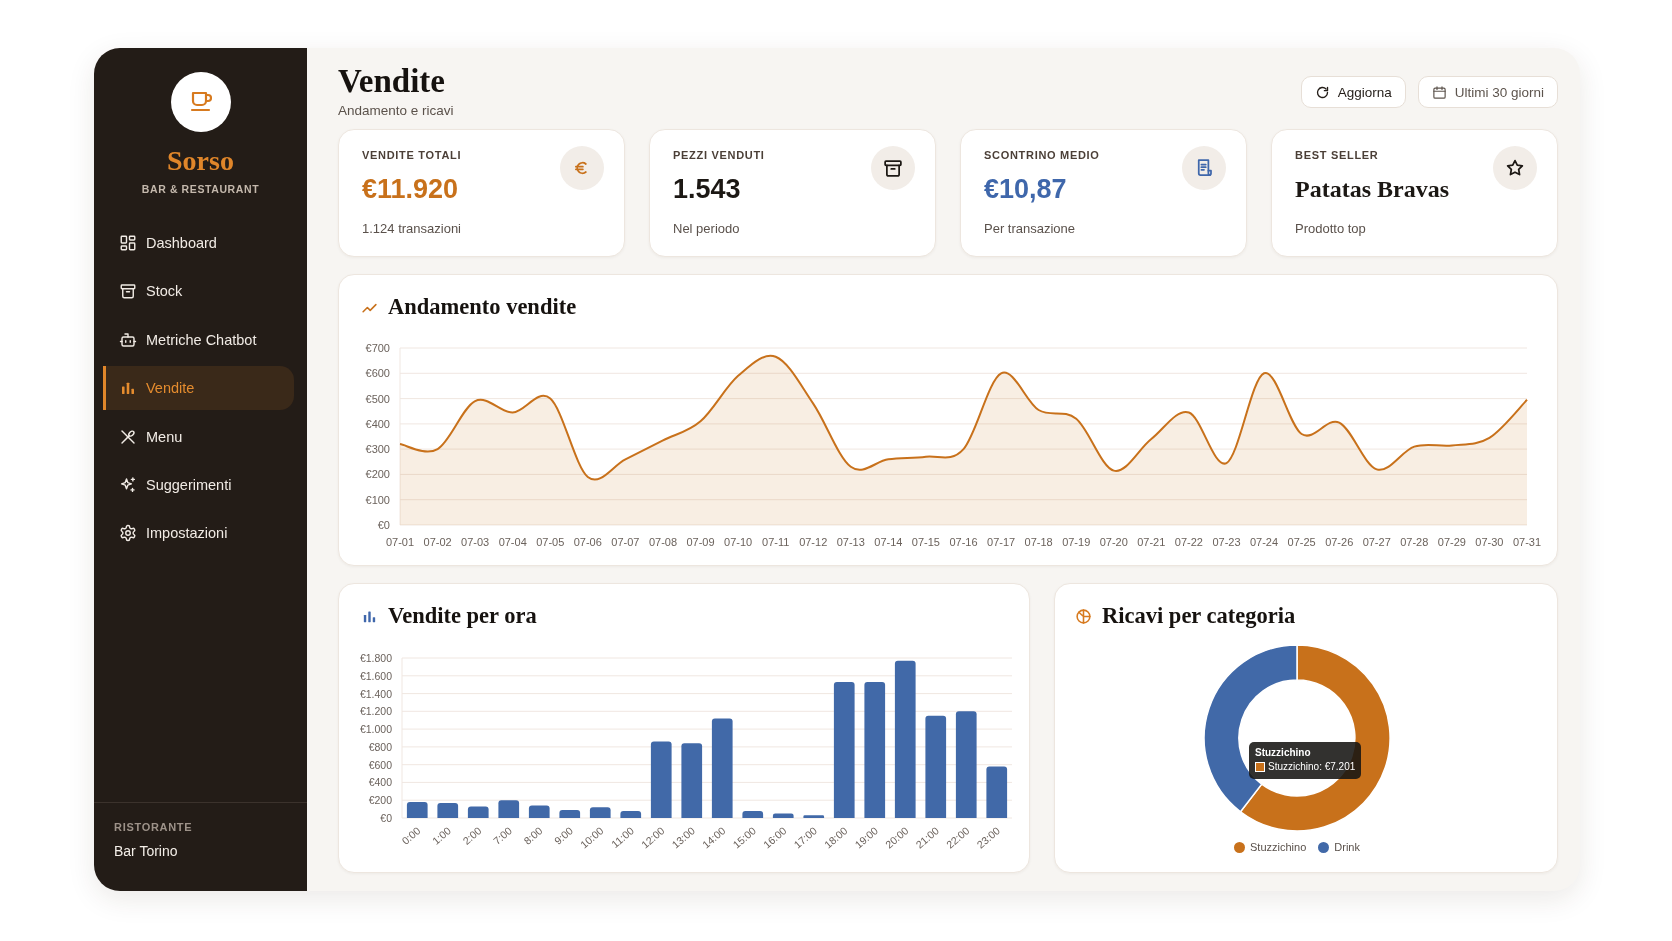 The height and width of the screenshot is (941, 1672). I want to click on pie-chart-icon, so click(1083, 616).